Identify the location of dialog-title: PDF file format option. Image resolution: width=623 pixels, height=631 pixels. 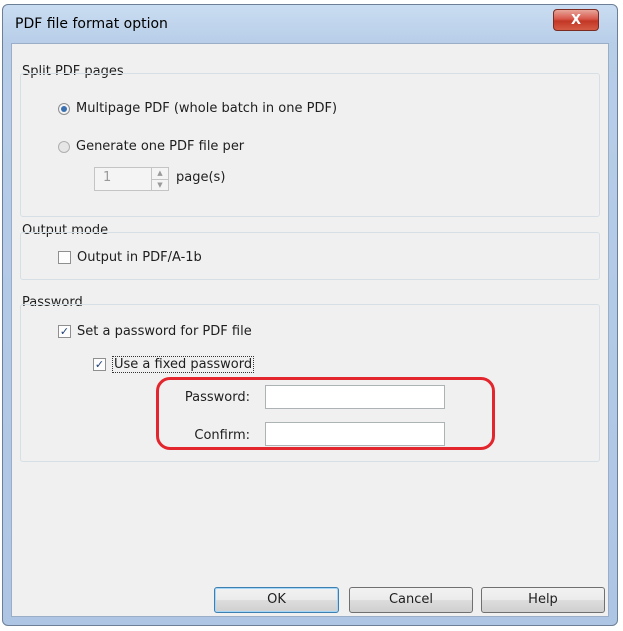
(91, 24).